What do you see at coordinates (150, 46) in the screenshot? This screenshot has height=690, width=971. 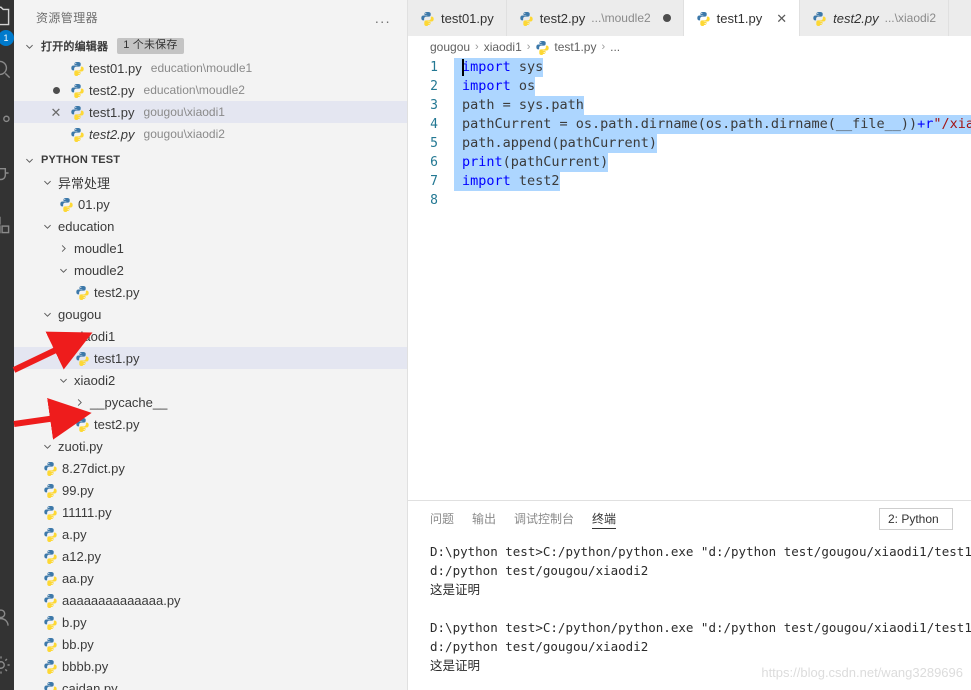 I see `unsaved-badge: 1 个未保存` at bounding box center [150, 46].